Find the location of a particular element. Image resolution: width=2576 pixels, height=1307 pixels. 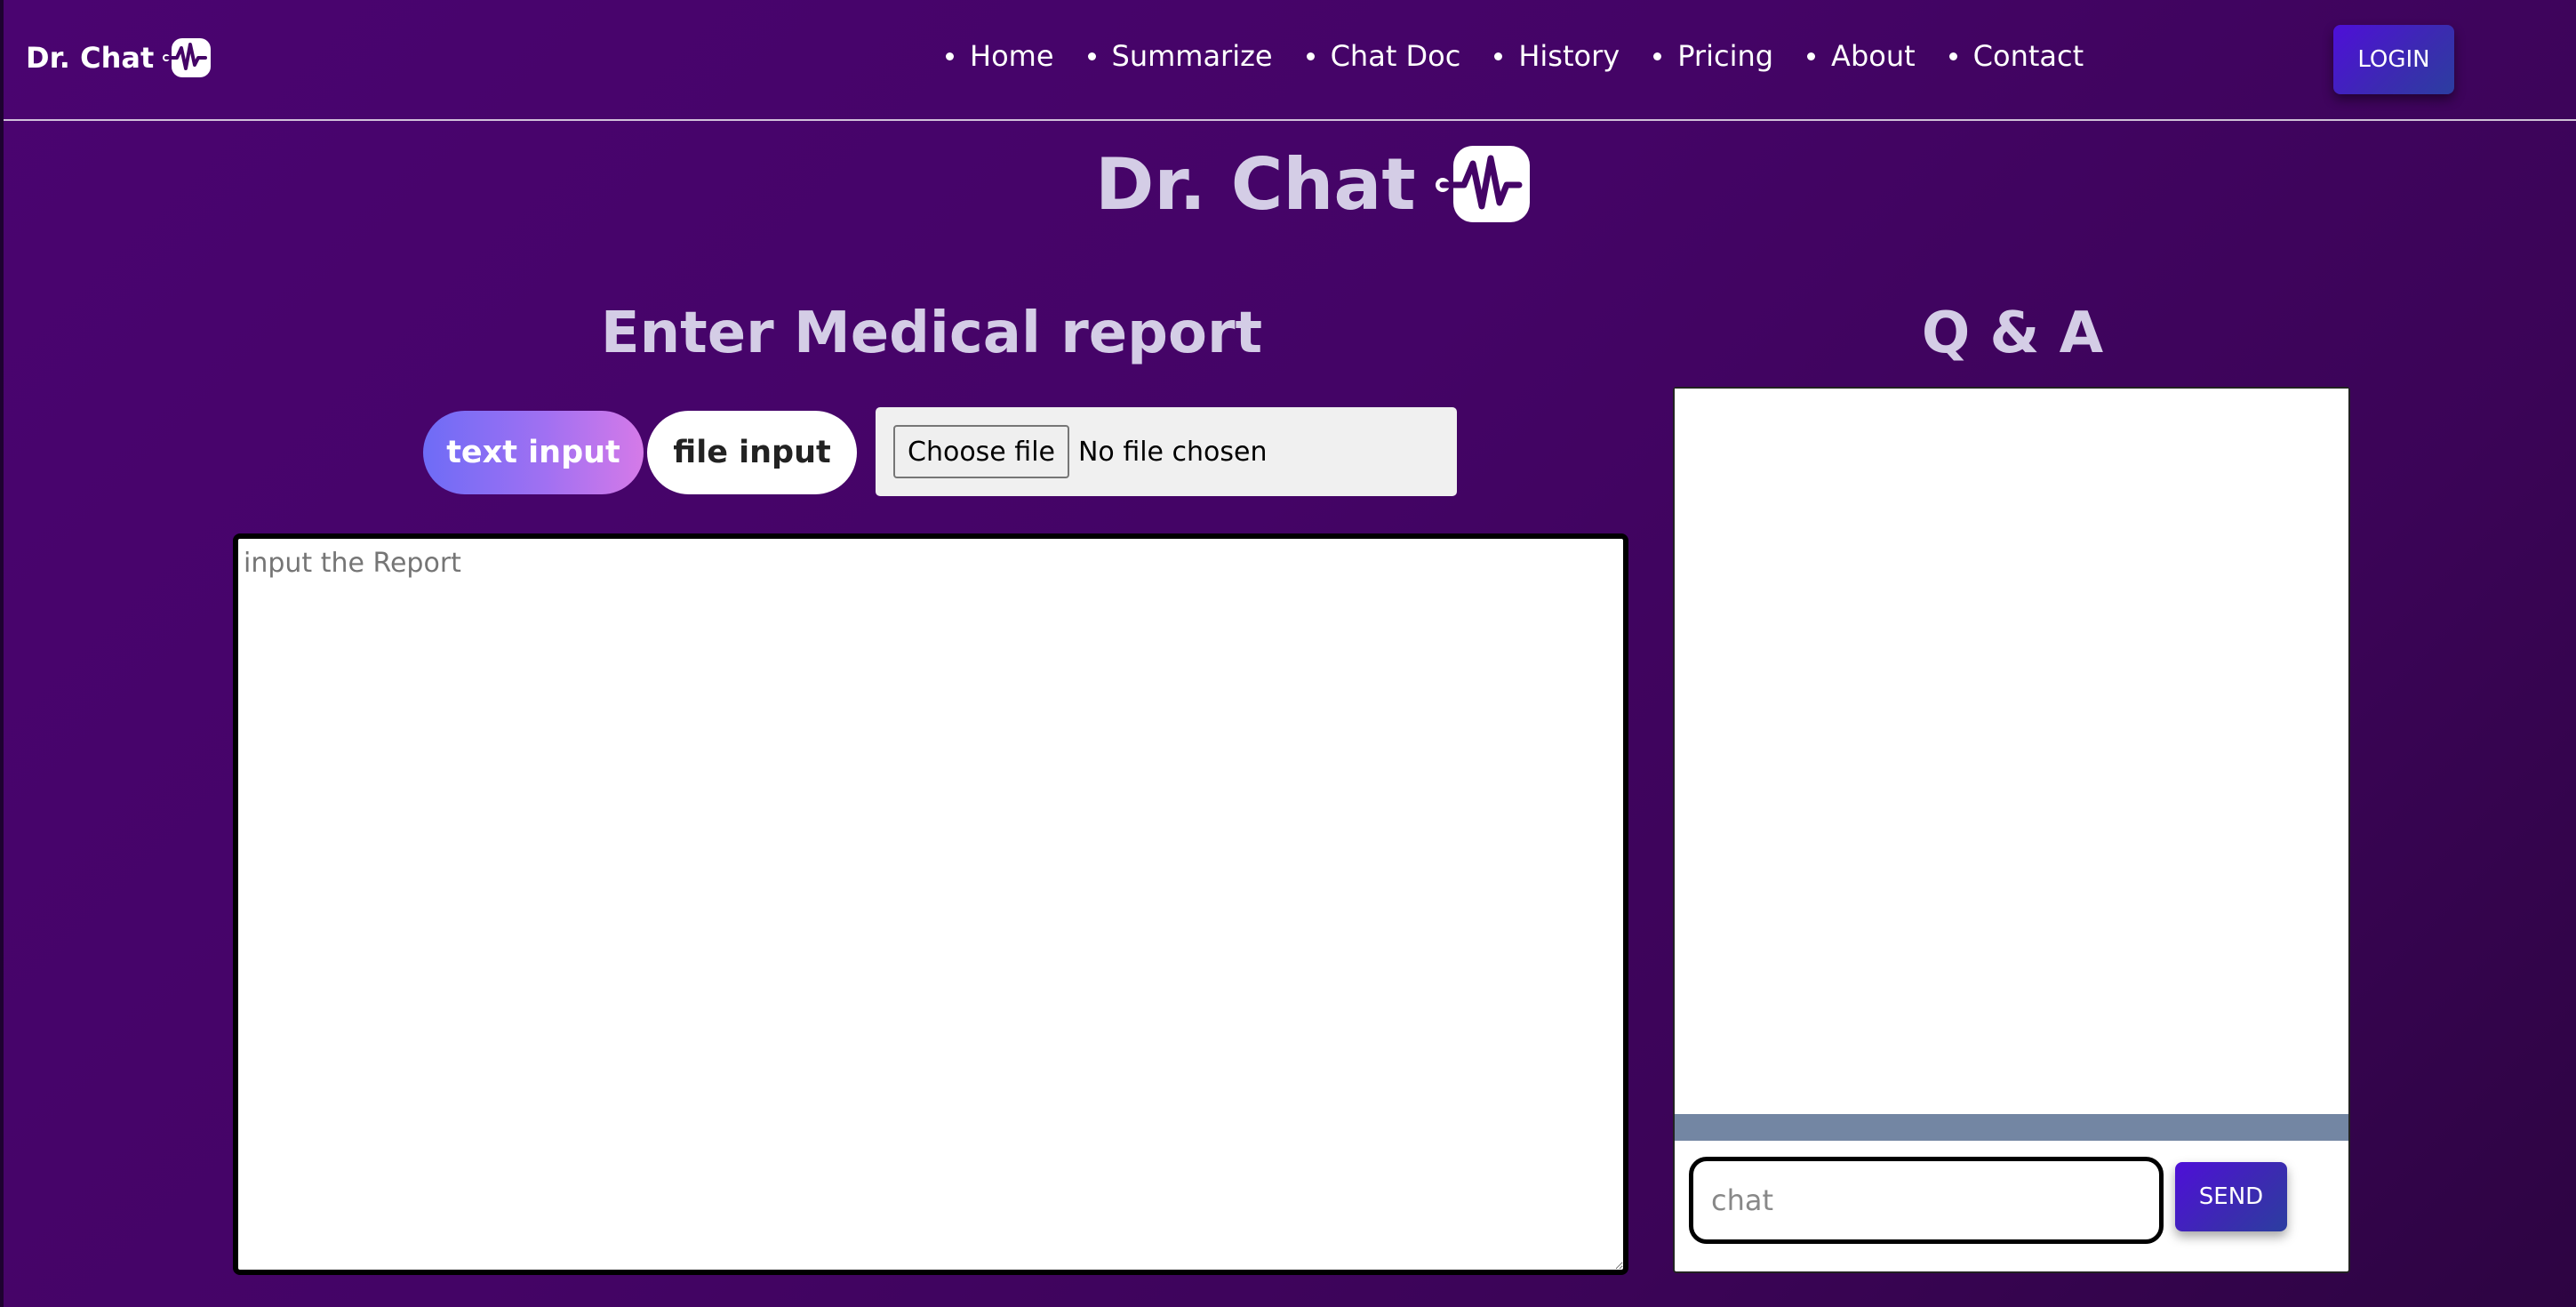

chat-input is located at coordinates (1926, 1200).